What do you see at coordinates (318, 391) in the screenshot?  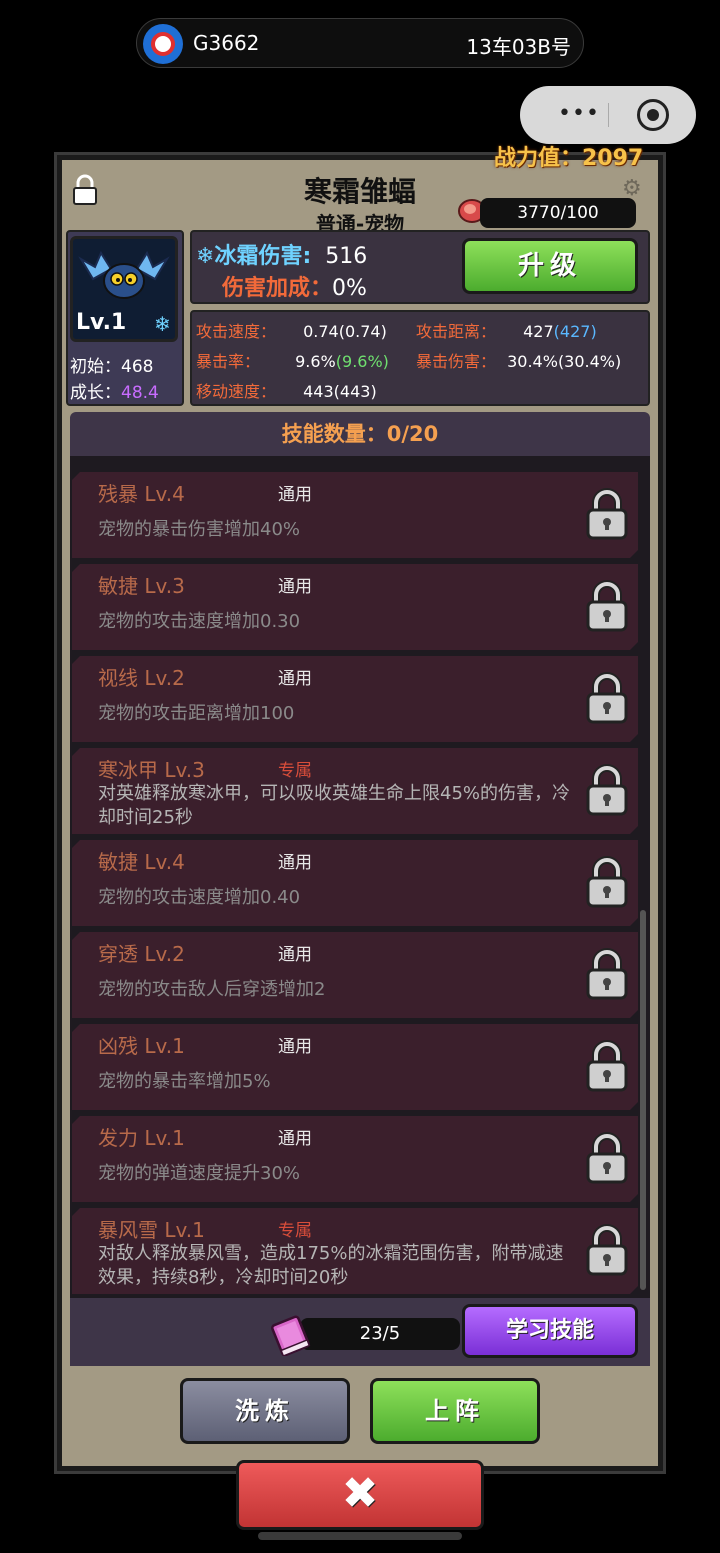 I see `stat-value: 443` at bounding box center [318, 391].